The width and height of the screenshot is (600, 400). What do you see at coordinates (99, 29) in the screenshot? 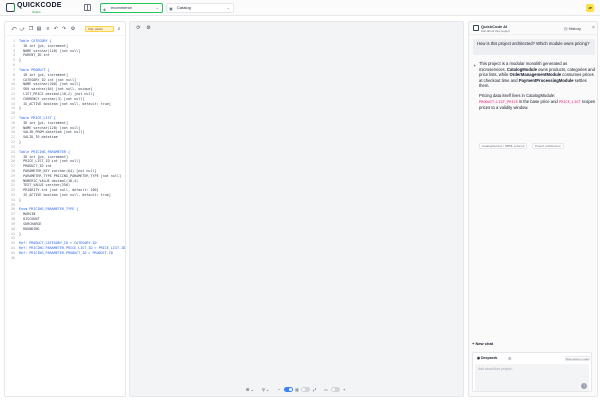
I see `dialect-badge: SQL (draft)` at bounding box center [99, 29].